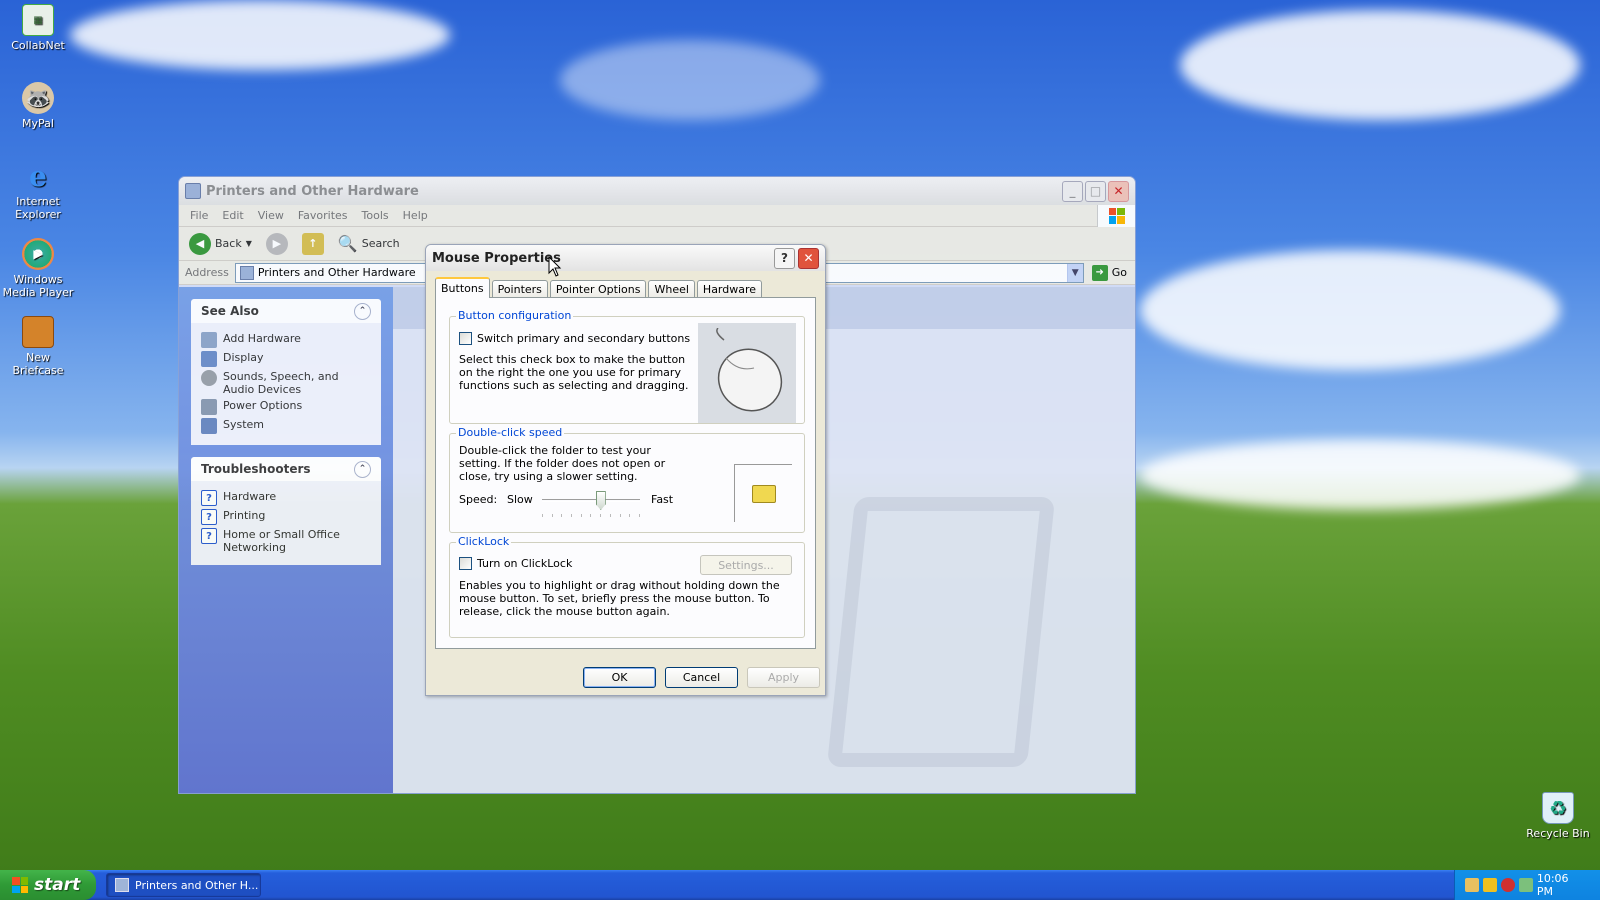  I want to click on troubleshooter-printing: ? Printing, so click(286, 517).